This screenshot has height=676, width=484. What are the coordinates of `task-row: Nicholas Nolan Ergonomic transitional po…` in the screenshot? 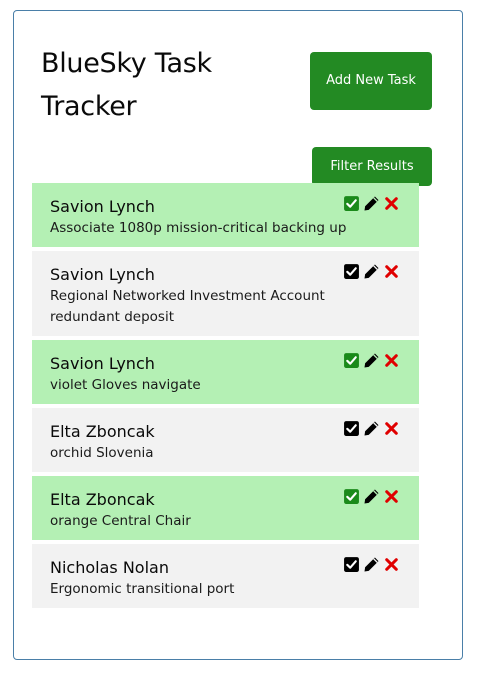 It's located at (225, 576).